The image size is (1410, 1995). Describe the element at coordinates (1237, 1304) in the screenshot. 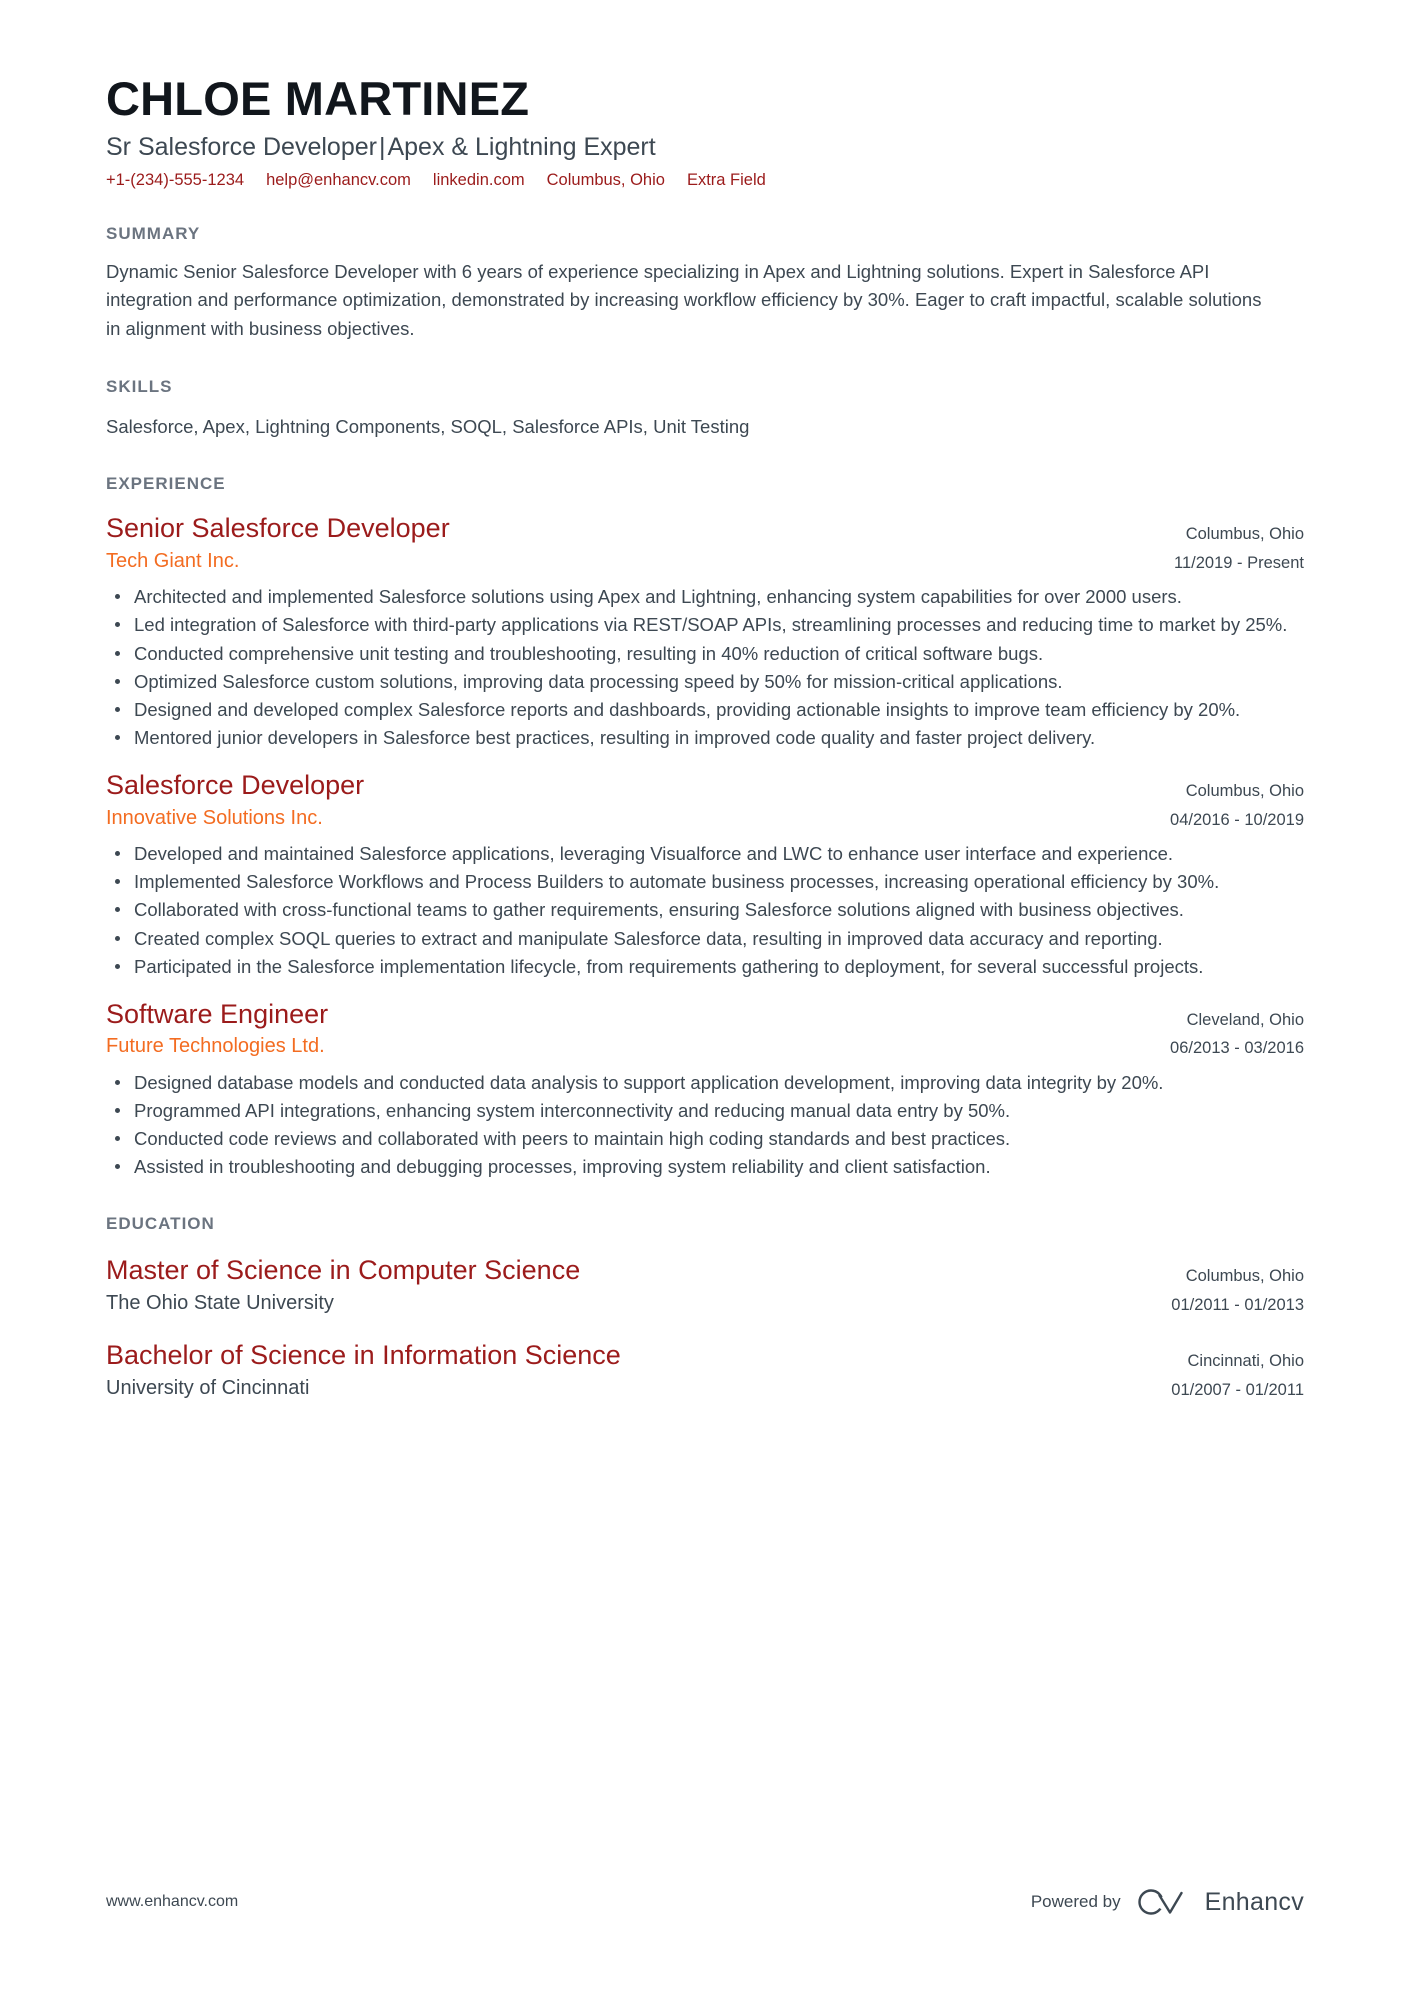

I see `school-dates: 01/2011 - 01/2013` at that location.